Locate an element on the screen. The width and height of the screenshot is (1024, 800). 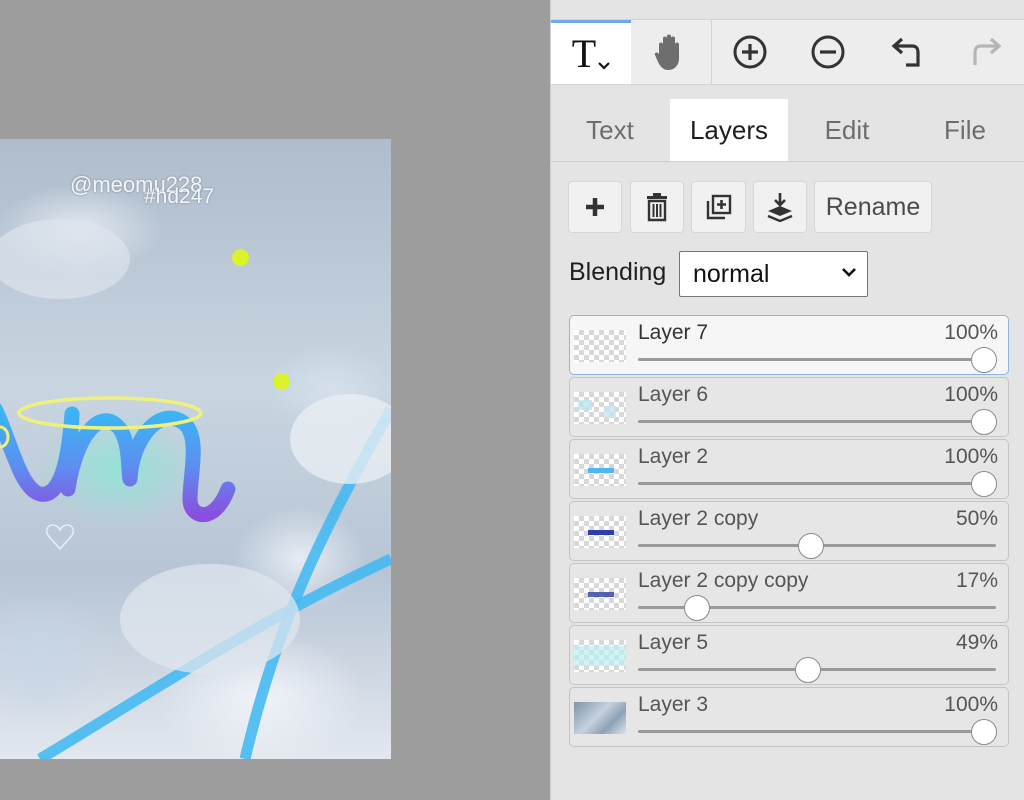
undo-icon is located at coordinates (905, 52).